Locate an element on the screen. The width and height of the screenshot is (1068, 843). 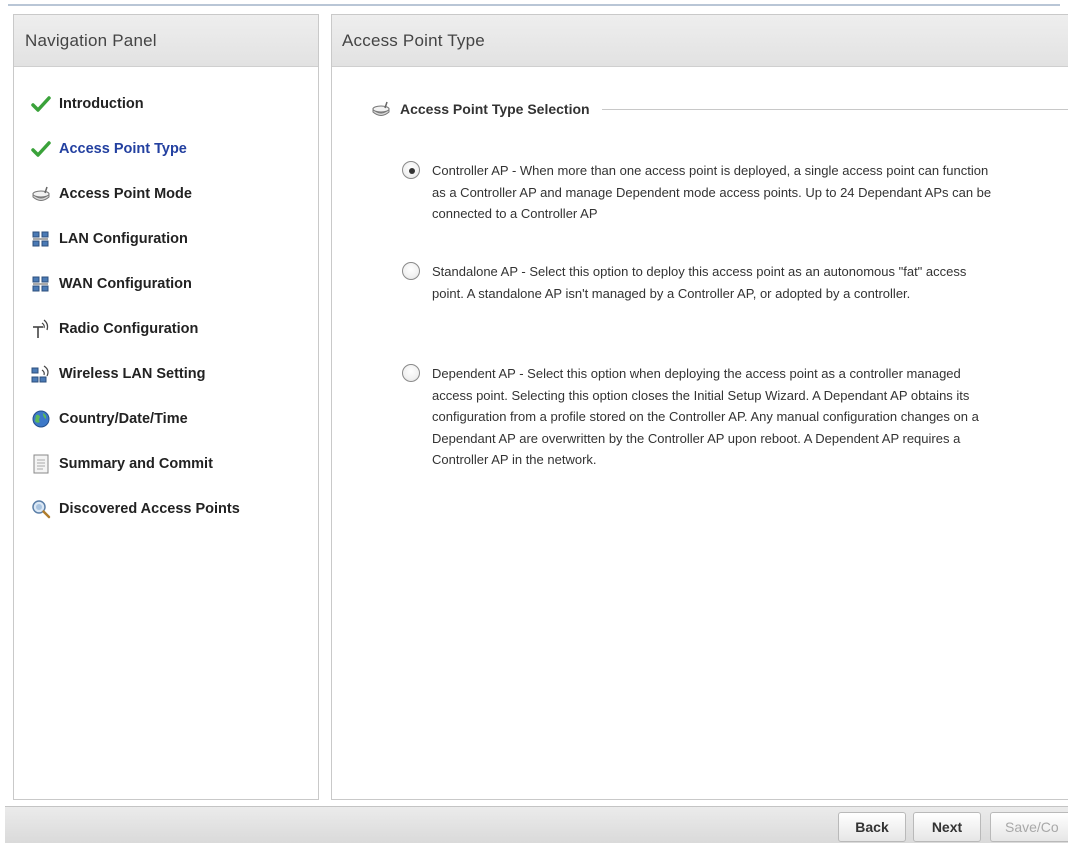
nav-item-label: LAN Configuration is located at coordinates (123, 238).